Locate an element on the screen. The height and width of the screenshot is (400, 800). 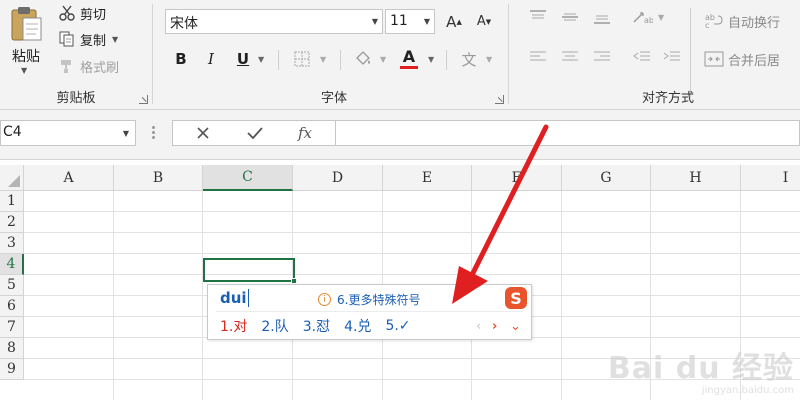
name-box: C4 ▼ is located at coordinates (68, 133).